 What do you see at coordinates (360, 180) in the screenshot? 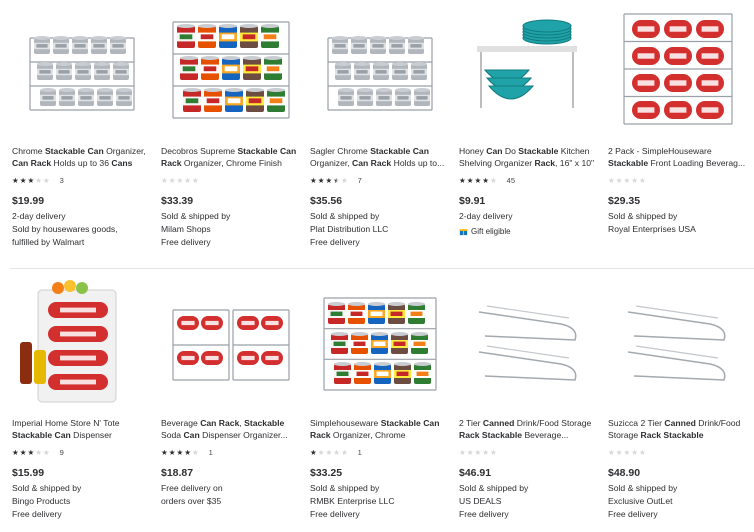
I see `review-count: 7` at bounding box center [360, 180].